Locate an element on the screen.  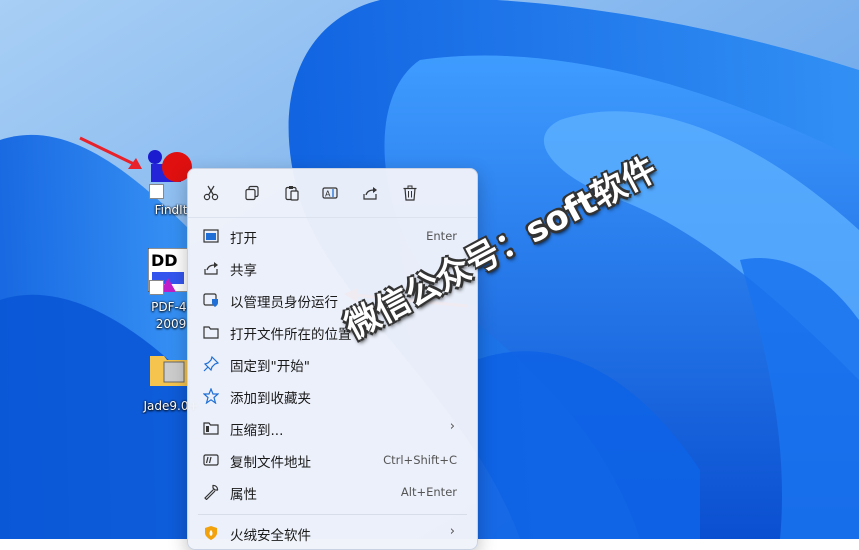
menu-item-label: 属性 is located at coordinates (243, 495).